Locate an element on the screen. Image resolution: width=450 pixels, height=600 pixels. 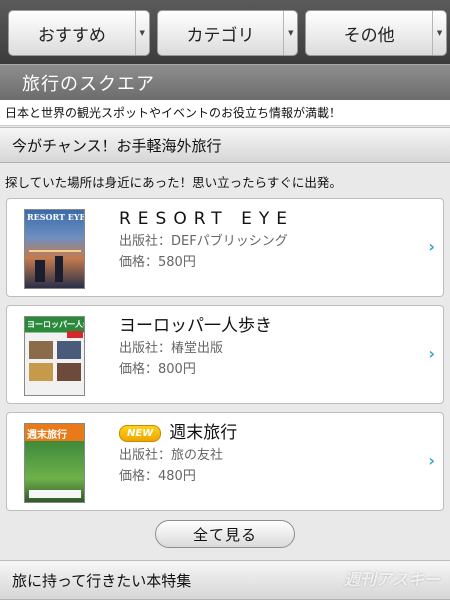
section-subtext-text: 探していた場所は身近にあった！思い立ったらすぐに出発。 is located at coordinates (173, 182).